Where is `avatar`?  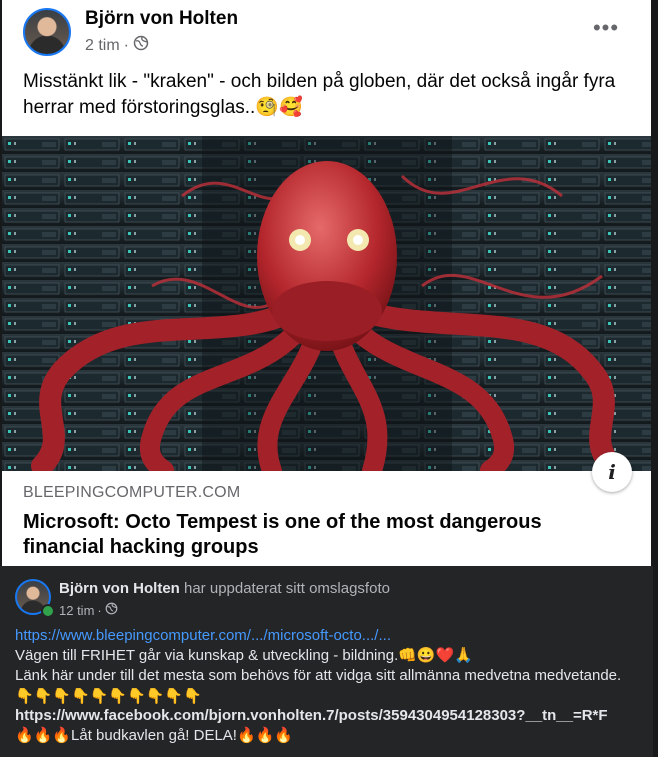 avatar is located at coordinates (47, 32).